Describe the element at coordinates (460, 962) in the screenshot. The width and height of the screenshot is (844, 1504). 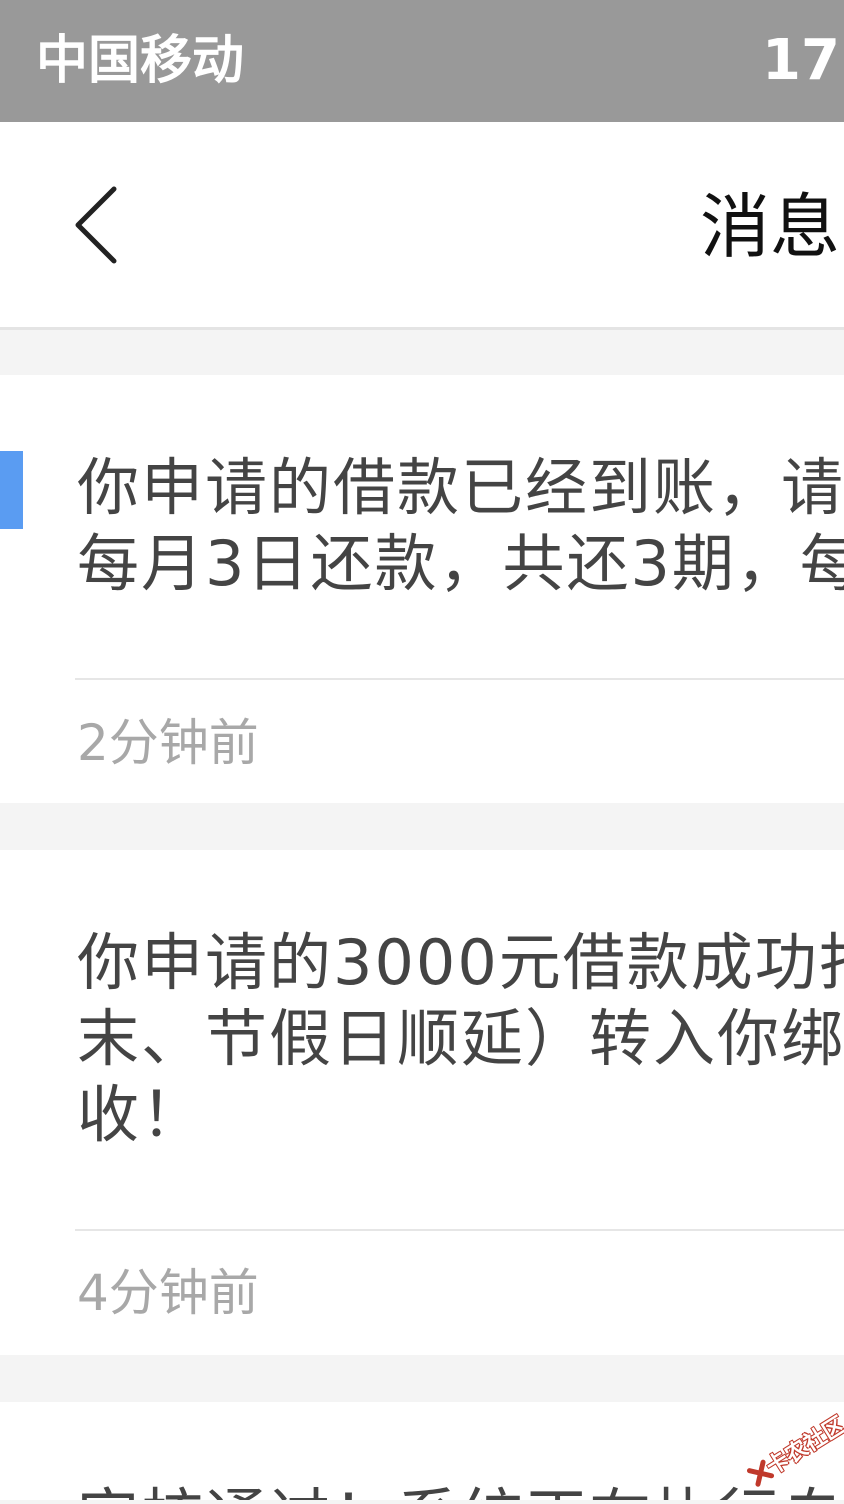
I see `message-line: 你申请的3000元借款成功打` at that location.